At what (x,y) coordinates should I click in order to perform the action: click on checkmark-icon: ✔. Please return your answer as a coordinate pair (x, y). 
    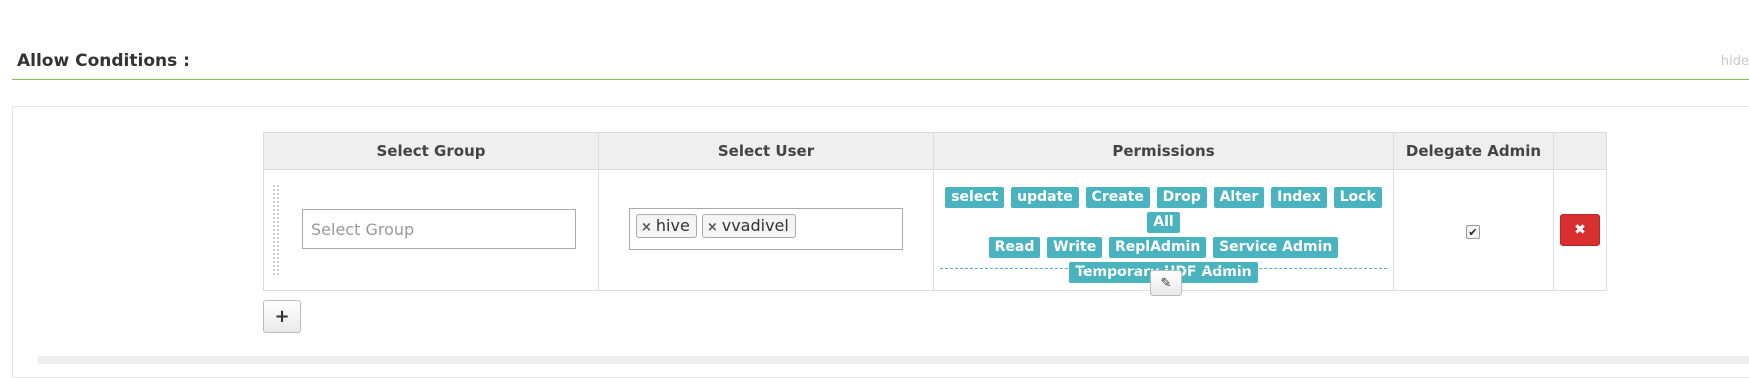
    Looking at the image, I should click on (1473, 232).